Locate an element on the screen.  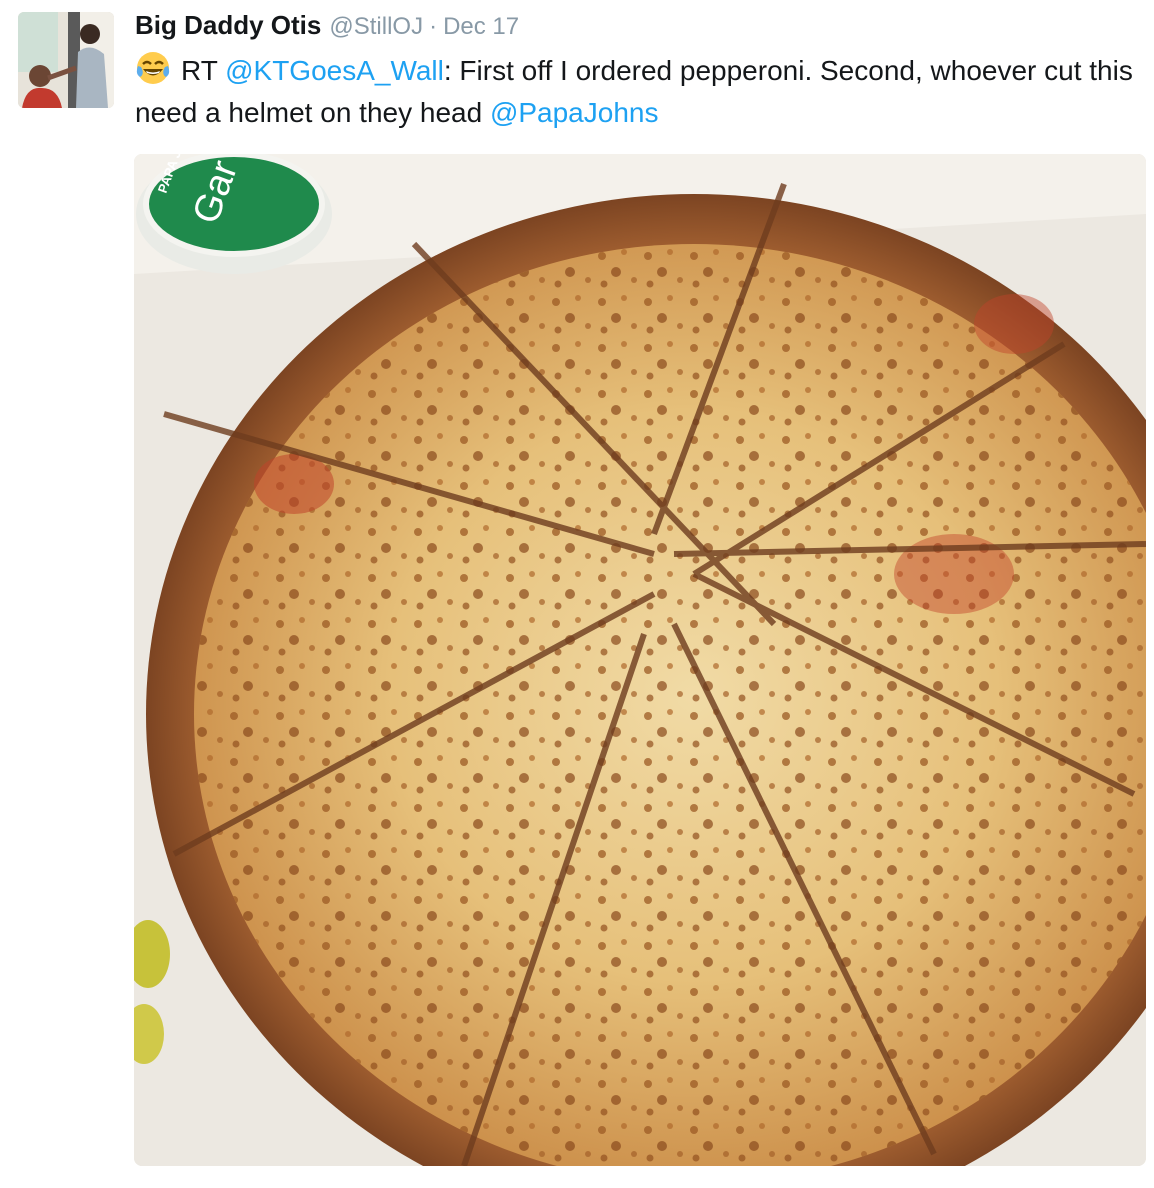
author-name: Big Daddy Otis is located at coordinates (228, 25).